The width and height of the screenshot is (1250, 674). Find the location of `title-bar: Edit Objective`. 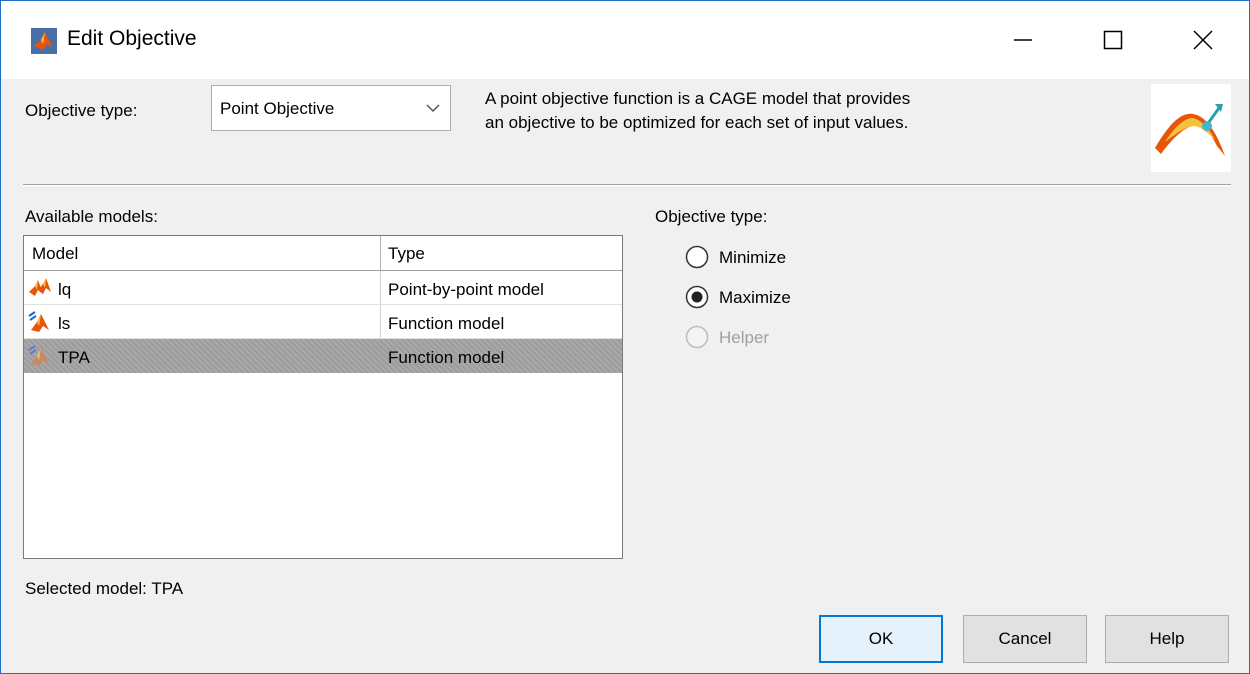

title-bar: Edit Objective is located at coordinates (625, 40).